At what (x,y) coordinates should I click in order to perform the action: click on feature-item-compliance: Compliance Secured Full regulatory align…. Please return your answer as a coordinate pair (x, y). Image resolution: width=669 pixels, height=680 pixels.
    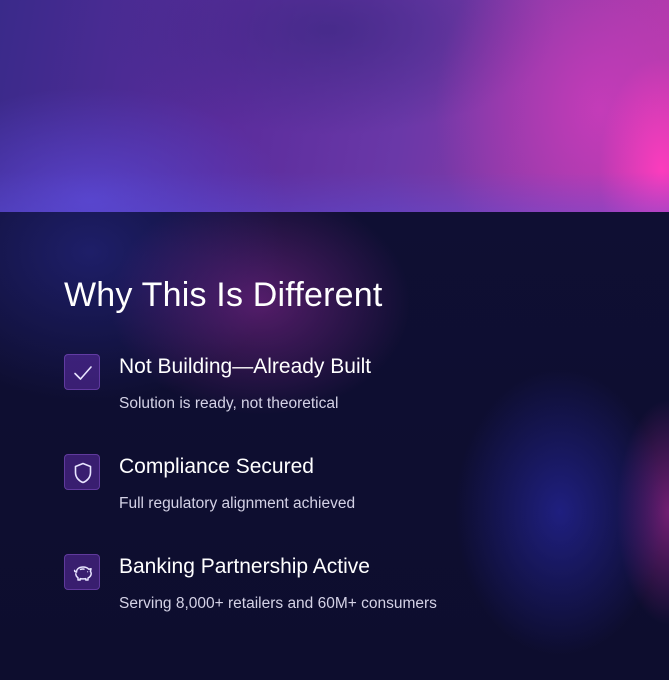
    Looking at the image, I should click on (344, 489).